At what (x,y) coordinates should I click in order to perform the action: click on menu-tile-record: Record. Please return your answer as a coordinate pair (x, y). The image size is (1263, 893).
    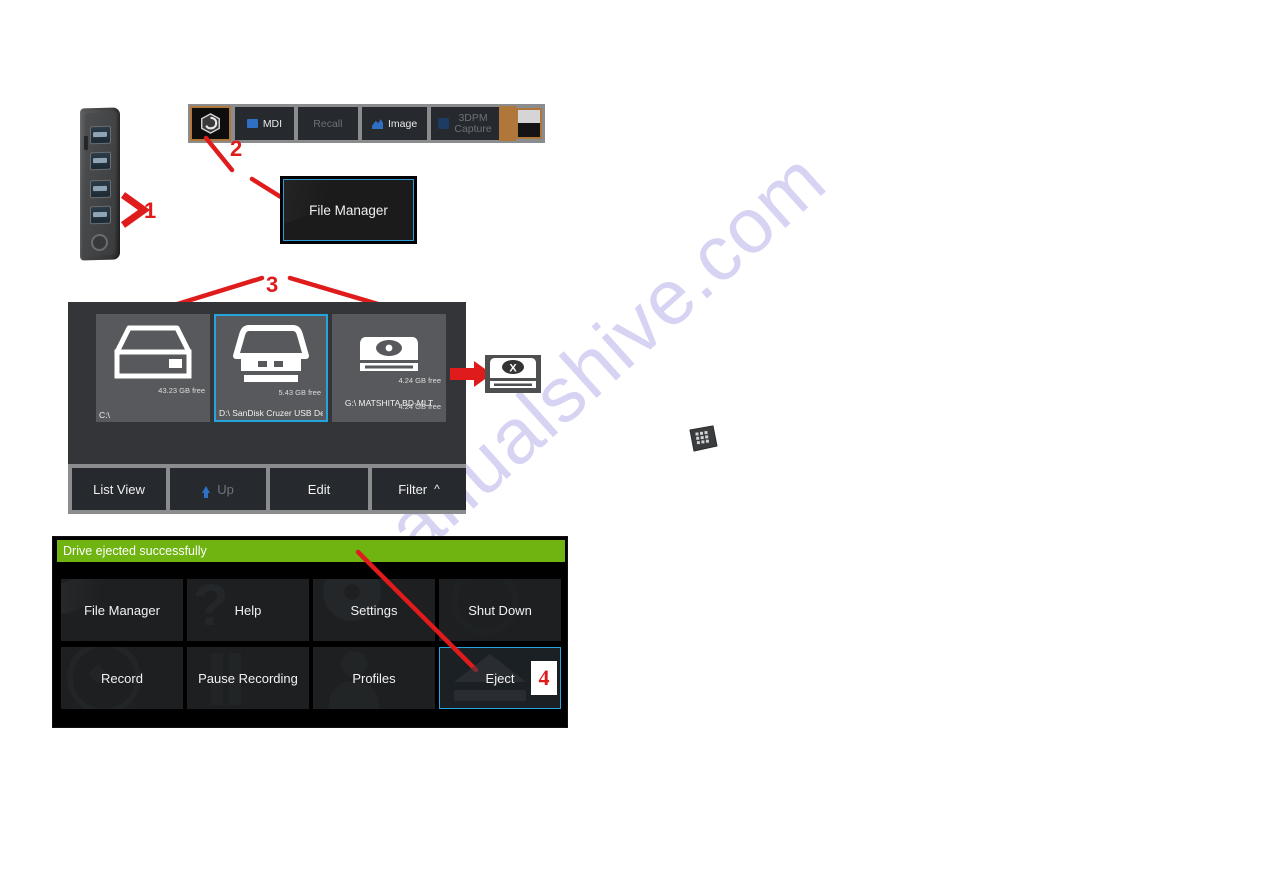
    Looking at the image, I should click on (122, 678).